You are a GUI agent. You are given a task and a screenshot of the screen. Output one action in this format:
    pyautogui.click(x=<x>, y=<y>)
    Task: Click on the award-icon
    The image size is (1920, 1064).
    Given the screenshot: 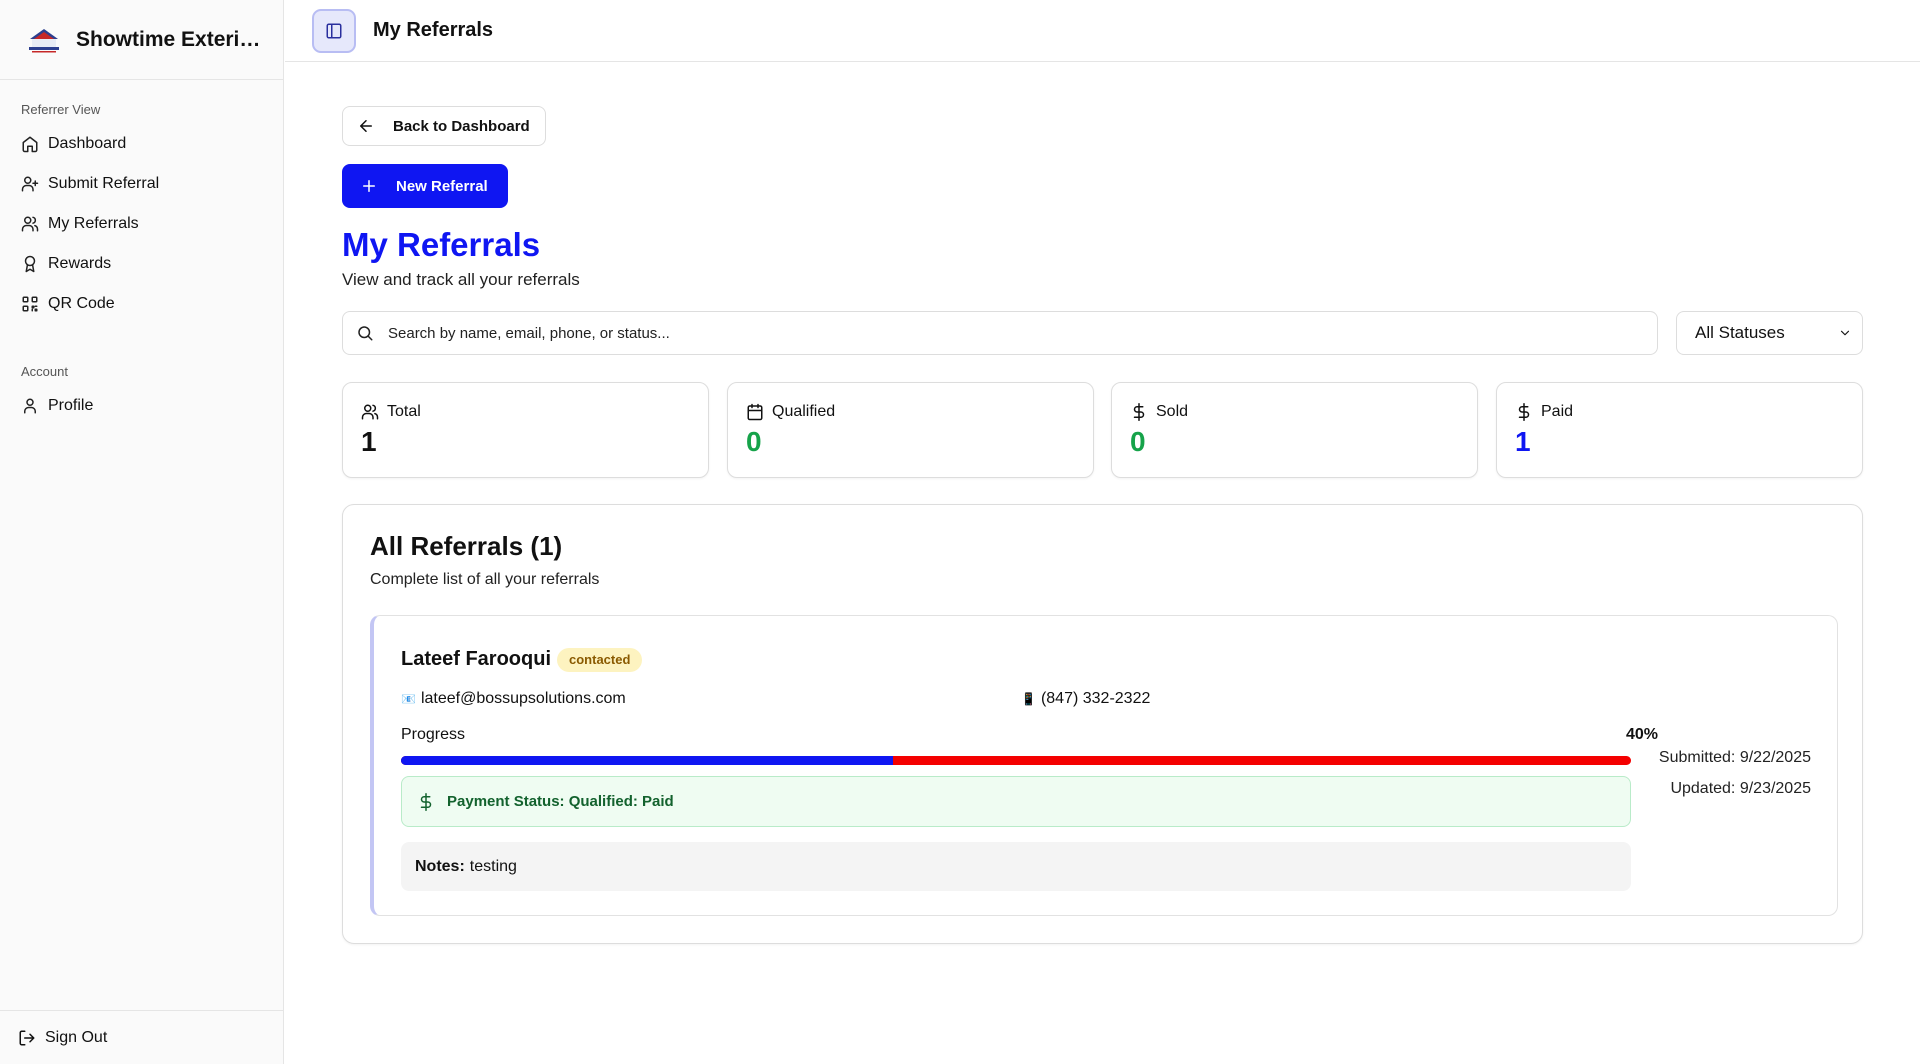 What is the action you would take?
    pyautogui.click(x=30, y=264)
    